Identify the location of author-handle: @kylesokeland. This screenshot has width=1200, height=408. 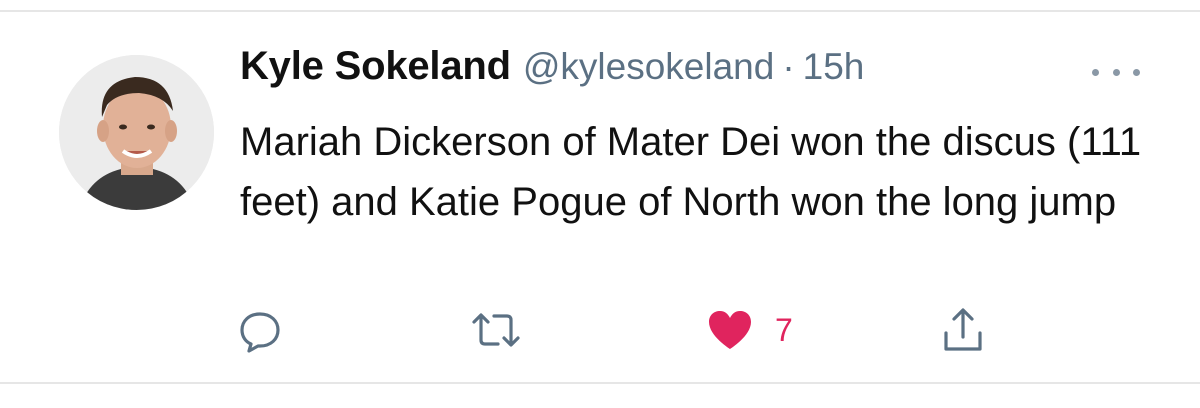
(648, 67).